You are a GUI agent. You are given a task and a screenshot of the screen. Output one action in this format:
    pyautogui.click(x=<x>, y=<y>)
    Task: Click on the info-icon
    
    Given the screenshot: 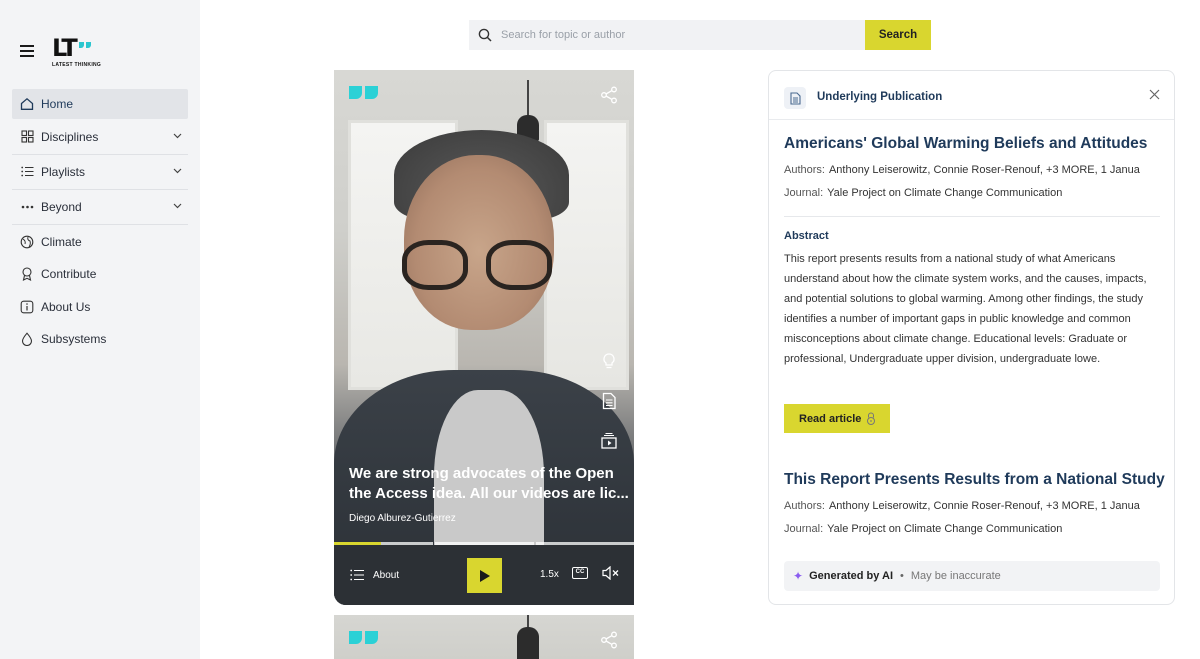 What is the action you would take?
    pyautogui.click(x=27, y=307)
    